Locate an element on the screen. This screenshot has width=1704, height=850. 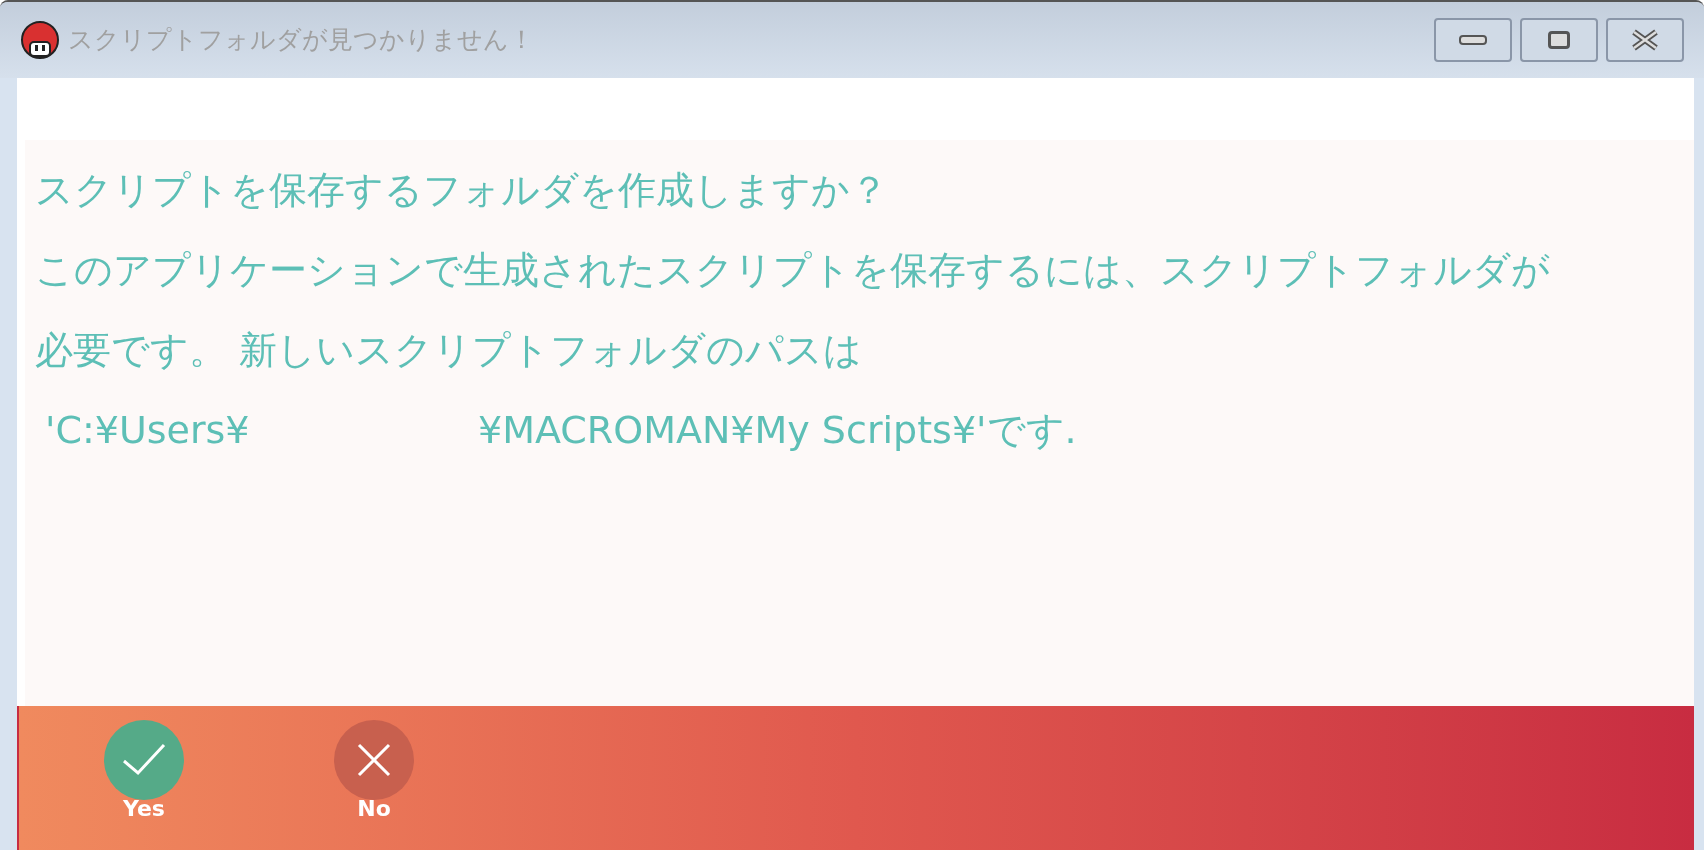
path-text: ¥MACROMAN¥My Scripts¥'です. is located at coordinates (777, 430).